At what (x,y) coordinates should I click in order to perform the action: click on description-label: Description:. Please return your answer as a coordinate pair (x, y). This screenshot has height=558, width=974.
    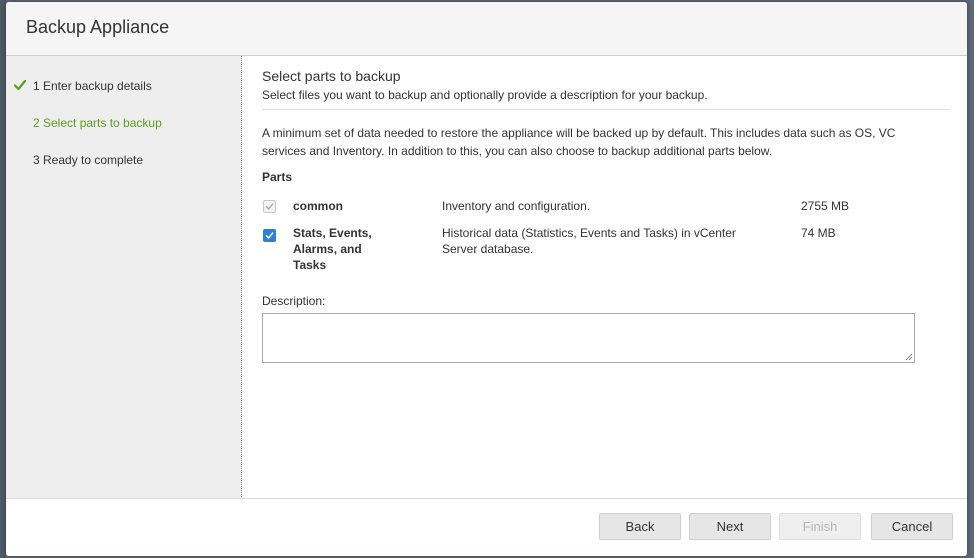
    Looking at the image, I should click on (294, 301).